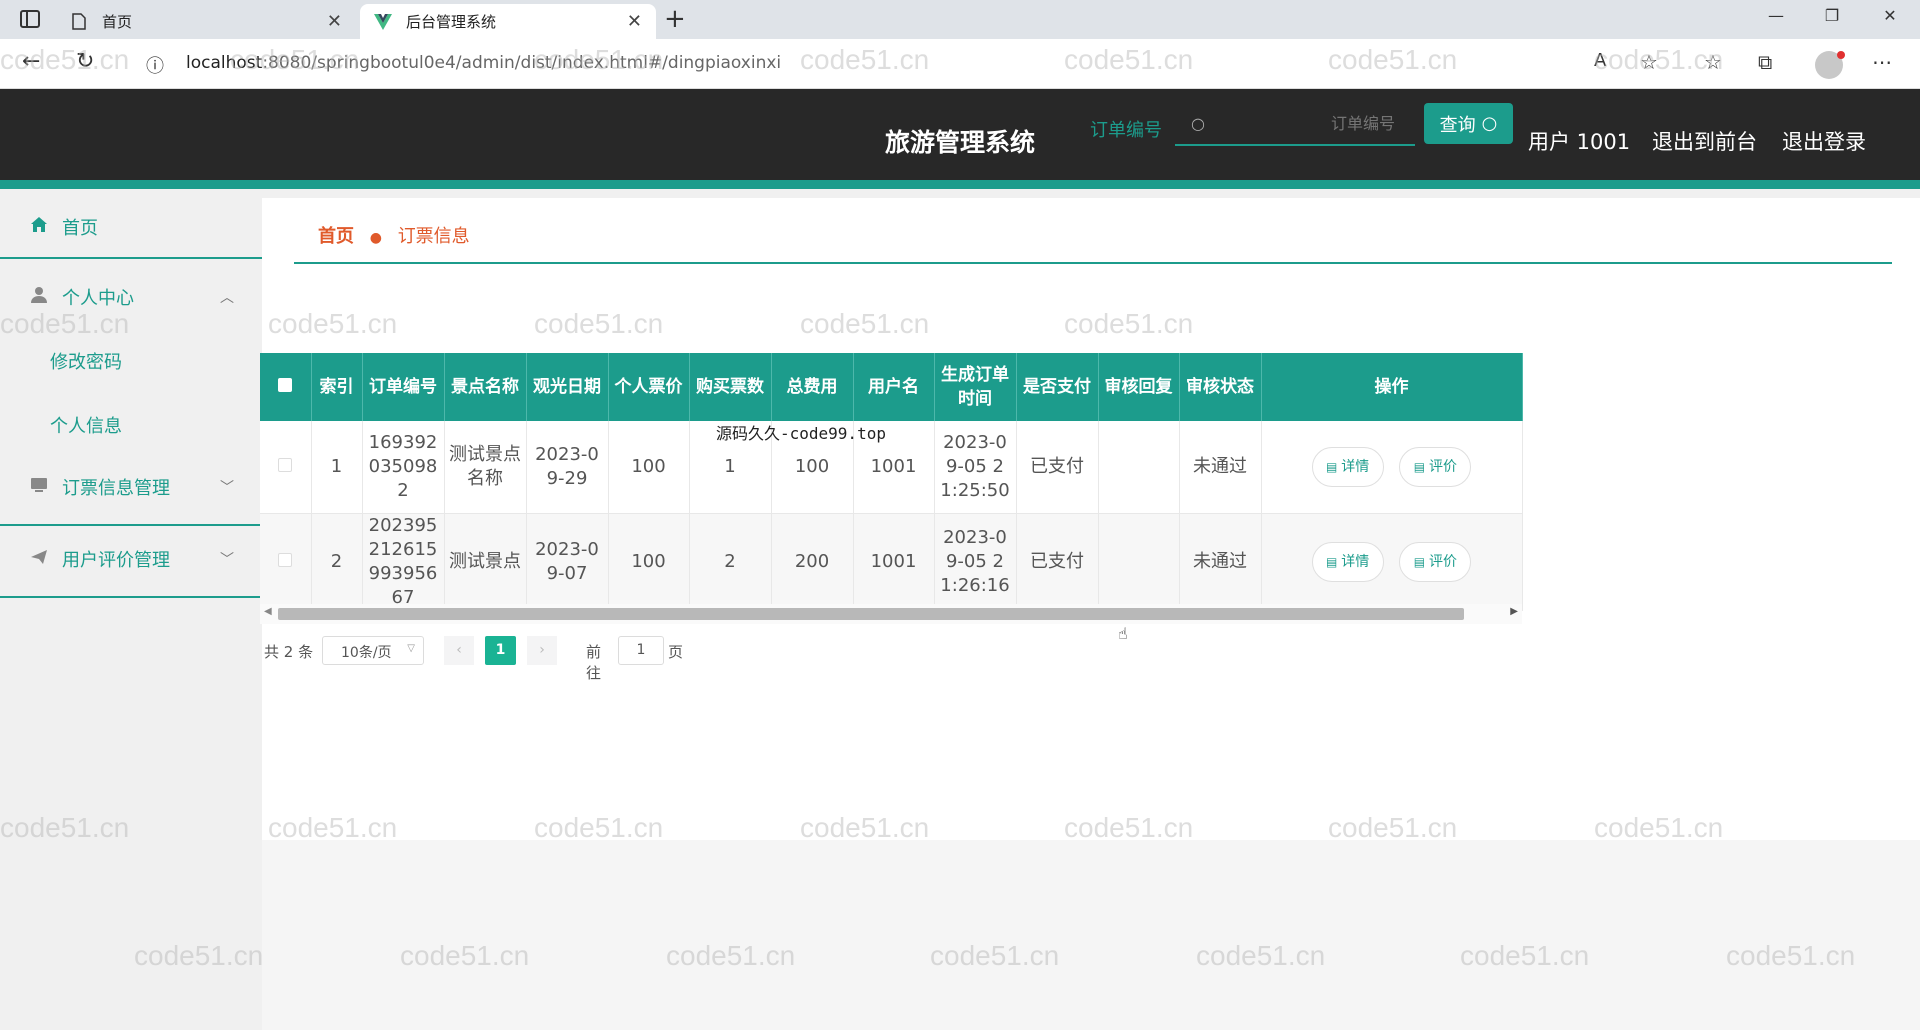 Image resolution: width=1920 pixels, height=1030 pixels. Describe the element at coordinates (1600, 60) in the screenshot. I see `read-aloud-icon: A` at that location.